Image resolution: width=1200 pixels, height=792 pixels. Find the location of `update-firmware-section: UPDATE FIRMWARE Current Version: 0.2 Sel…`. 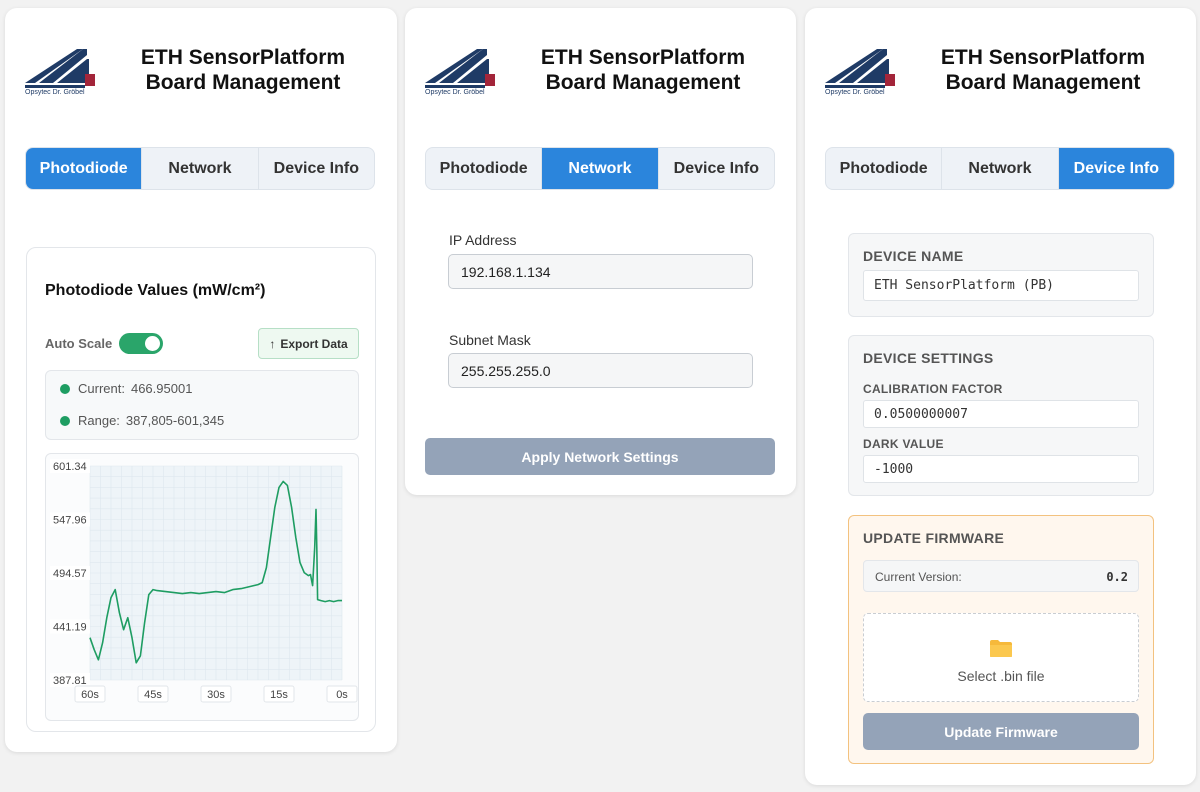

update-firmware-section: UPDATE FIRMWARE Current Version: 0.2 Sel… is located at coordinates (1001, 639).